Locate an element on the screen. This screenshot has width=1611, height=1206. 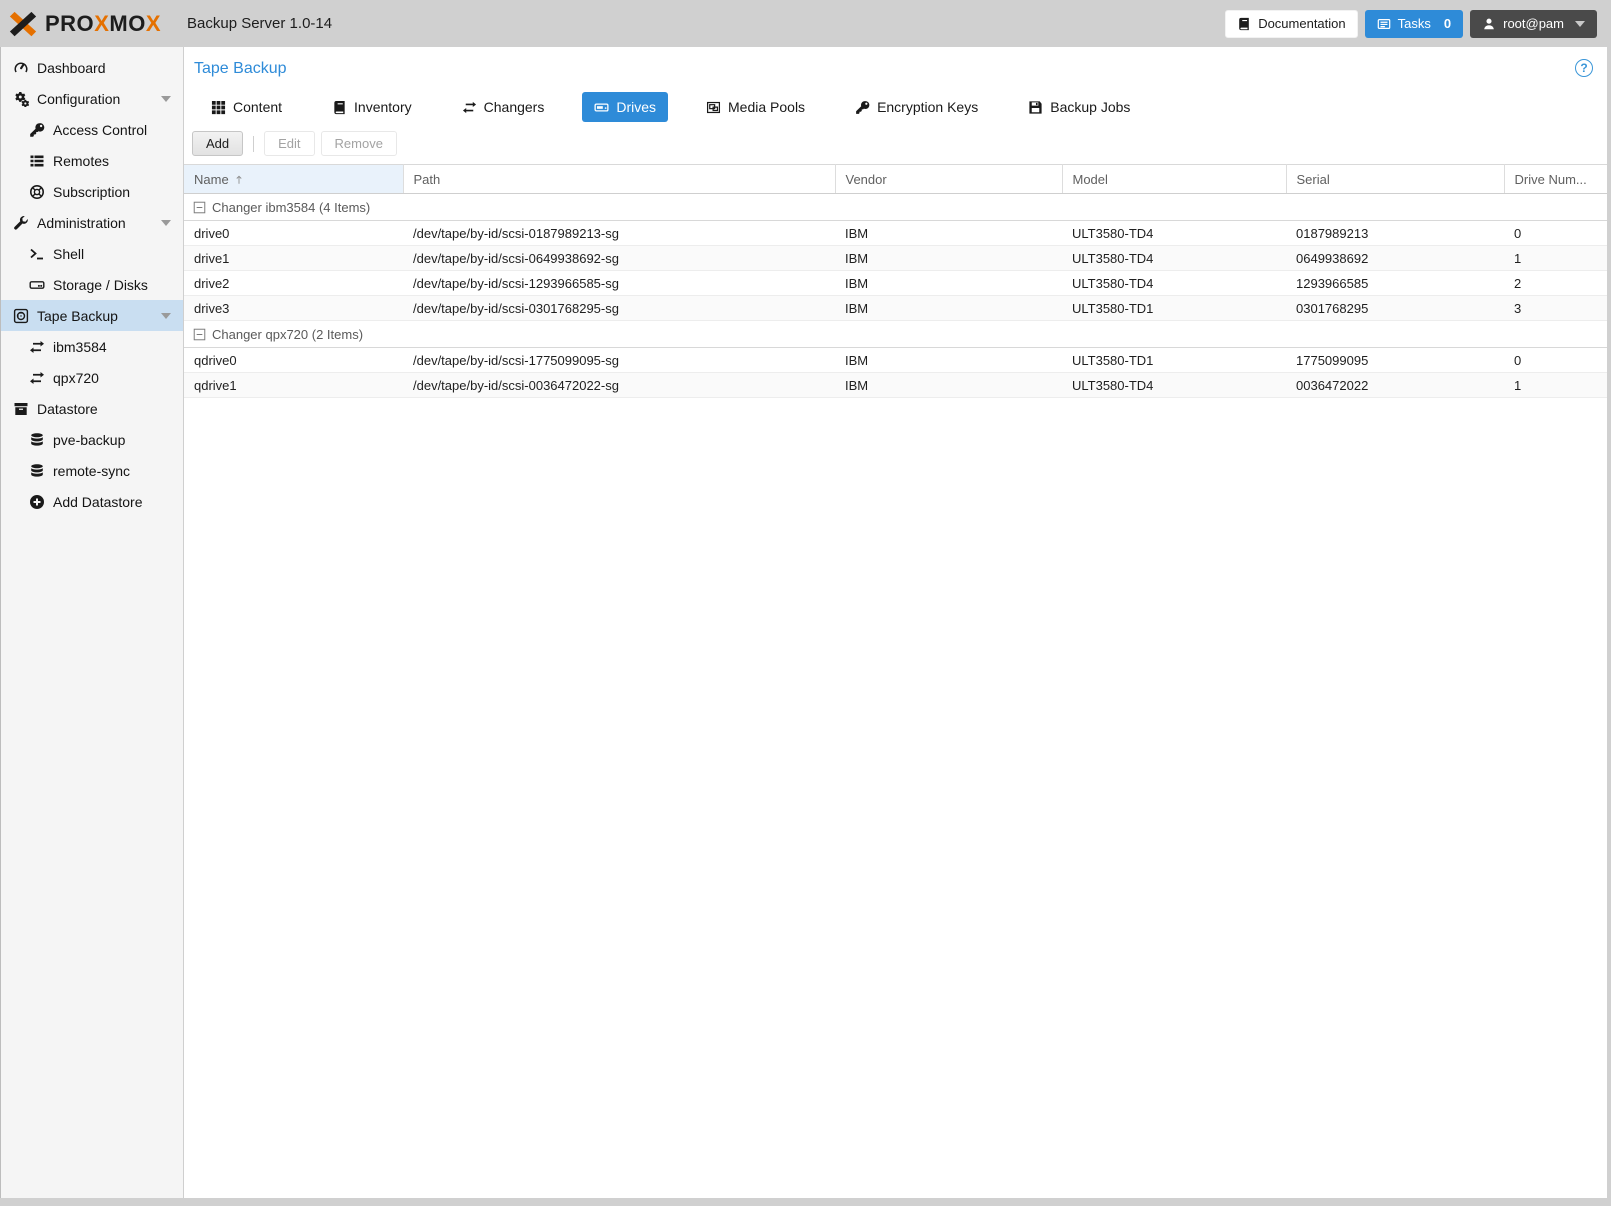
list-icon is located at coordinates (37, 161).